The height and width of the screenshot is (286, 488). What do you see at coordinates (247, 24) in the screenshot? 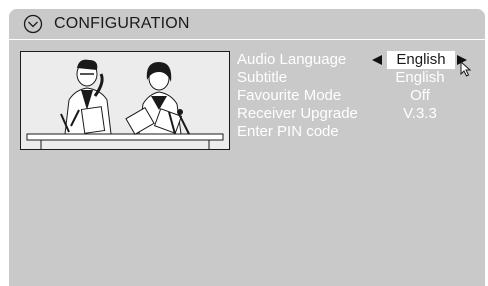
I see `title-bar: CONFIGURATION` at bounding box center [247, 24].